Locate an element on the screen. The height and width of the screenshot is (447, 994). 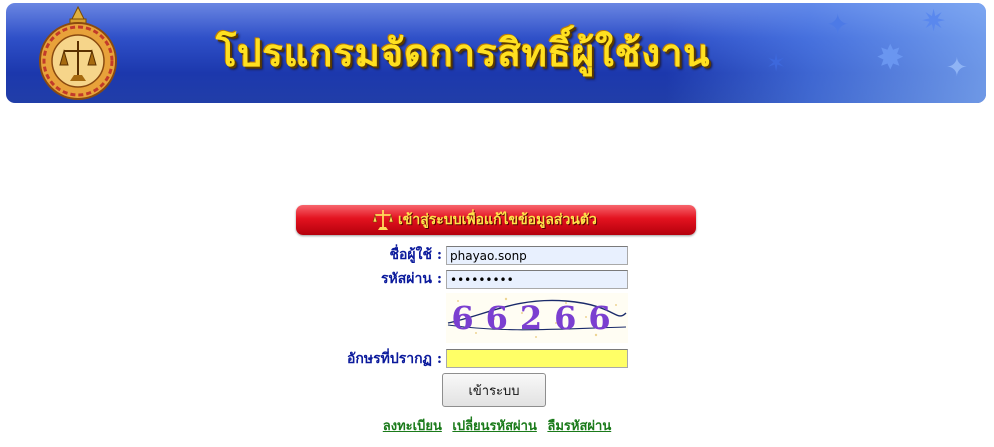
leaf-decoration-icon: ✸ is located at coordinates (890, 58).